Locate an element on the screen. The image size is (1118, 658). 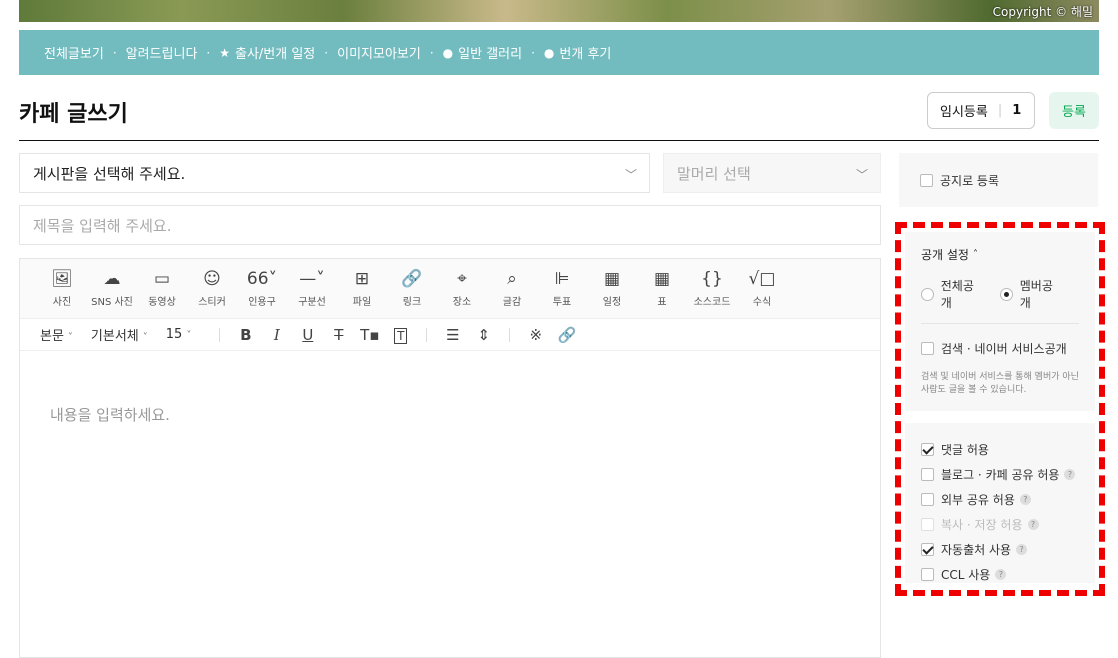
cloud-upload-icon: ☁ is located at coordinates (112, 279).